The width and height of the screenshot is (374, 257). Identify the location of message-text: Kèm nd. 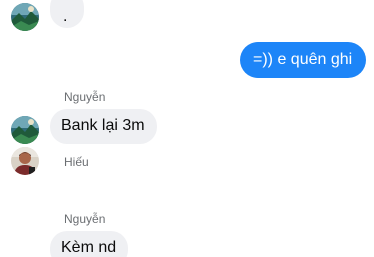
(89, 247).